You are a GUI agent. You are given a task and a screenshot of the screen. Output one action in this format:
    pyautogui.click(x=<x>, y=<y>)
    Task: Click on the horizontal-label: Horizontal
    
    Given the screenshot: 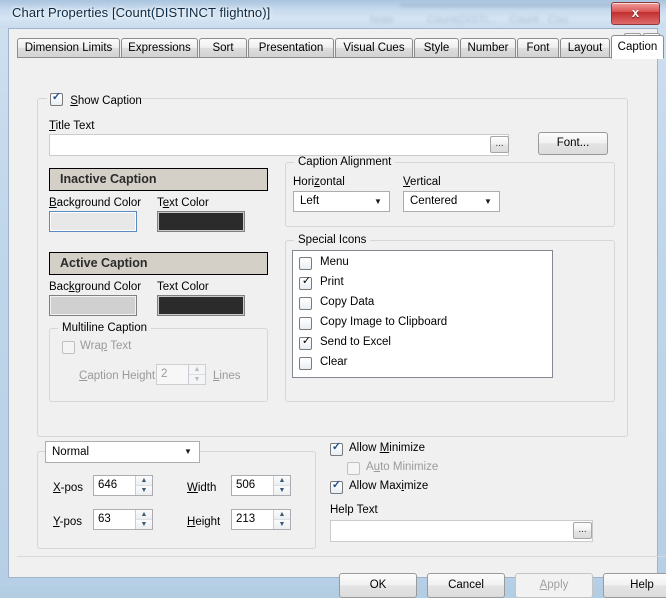 What is the action you would take?
    pyautogui.click(x=319, y=182)
    